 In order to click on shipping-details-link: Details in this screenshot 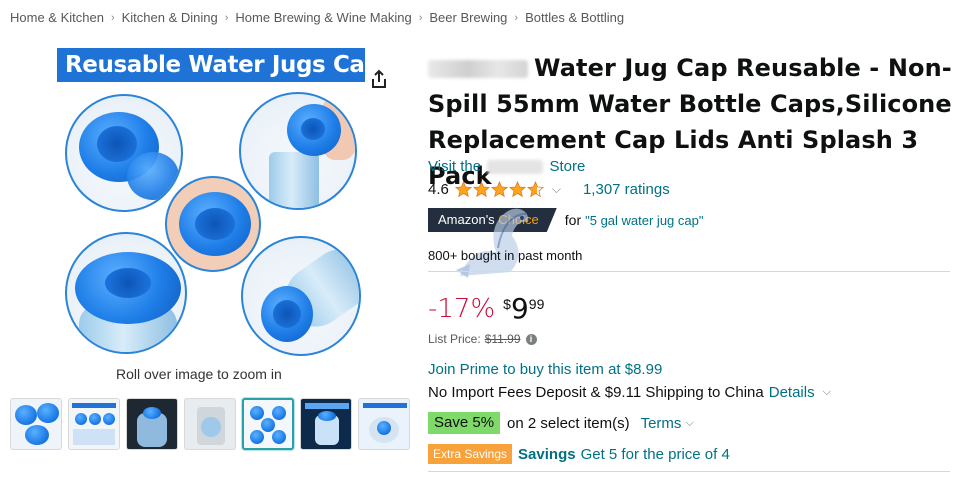, I will do `click(792, 392)`.